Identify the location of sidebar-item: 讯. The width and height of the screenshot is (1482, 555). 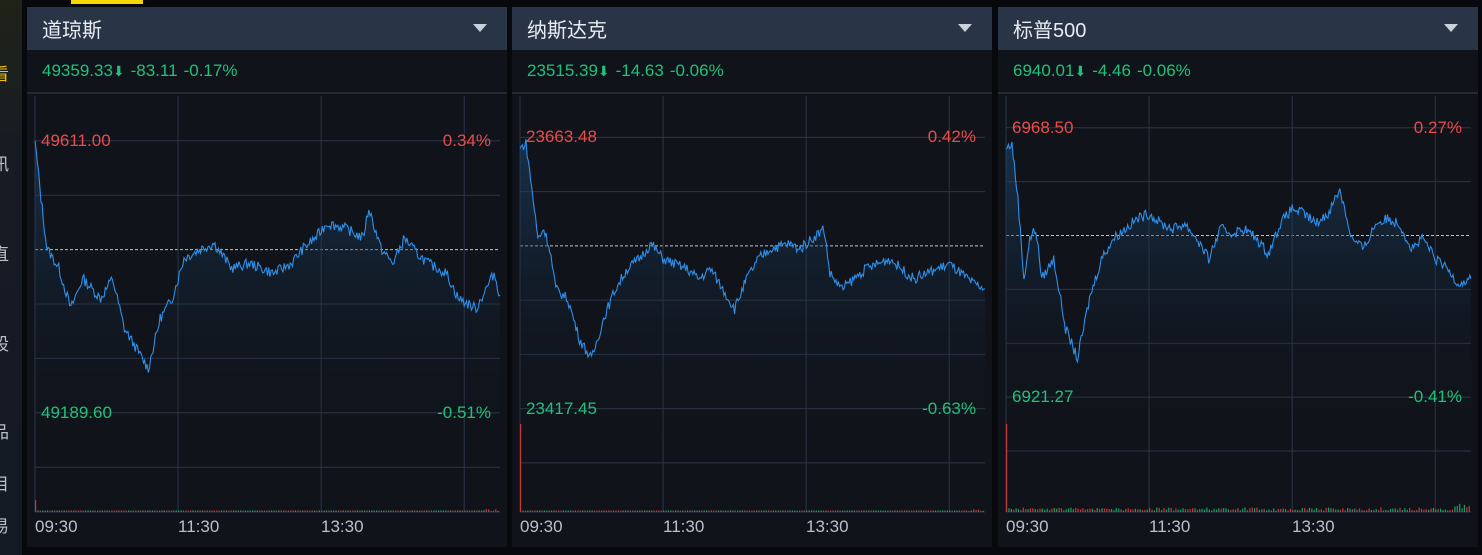
(4, 162).